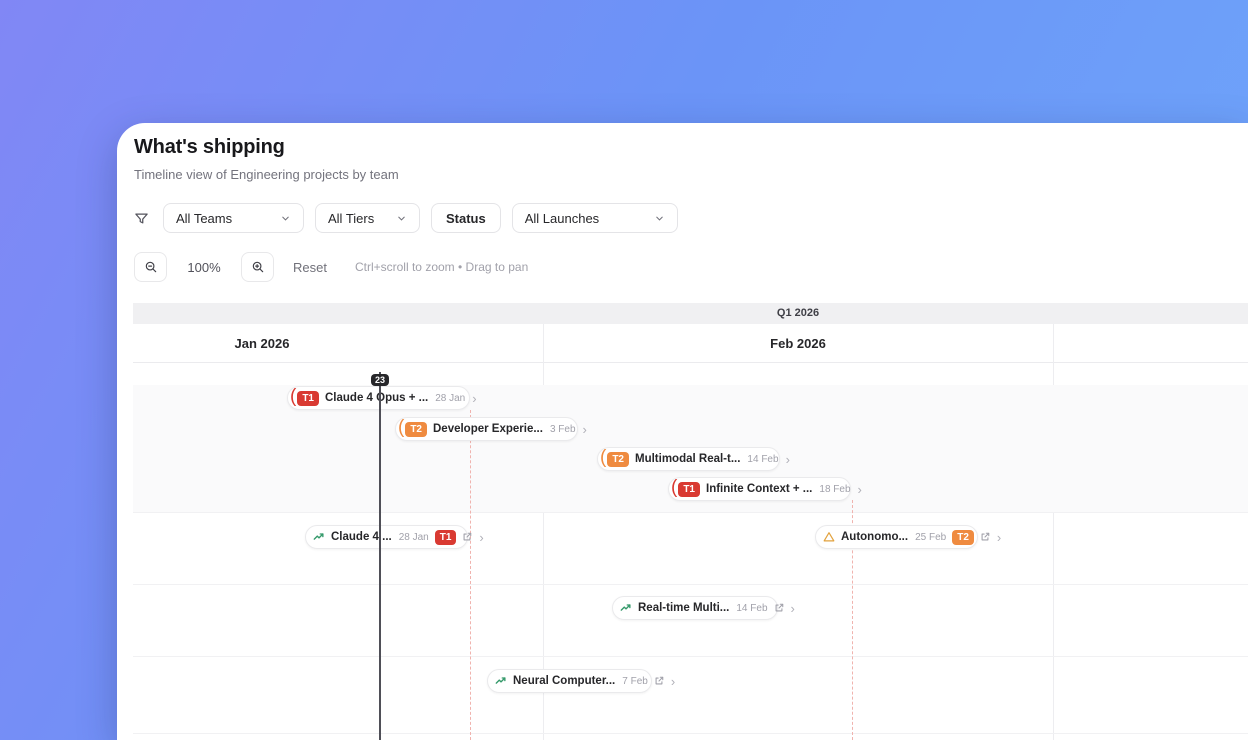 This screenshot has width=1248, height=740. Describe the element at coordinates (262, 343) in the screenshot. I see `month-label-jan: Jan 2026` at that location.